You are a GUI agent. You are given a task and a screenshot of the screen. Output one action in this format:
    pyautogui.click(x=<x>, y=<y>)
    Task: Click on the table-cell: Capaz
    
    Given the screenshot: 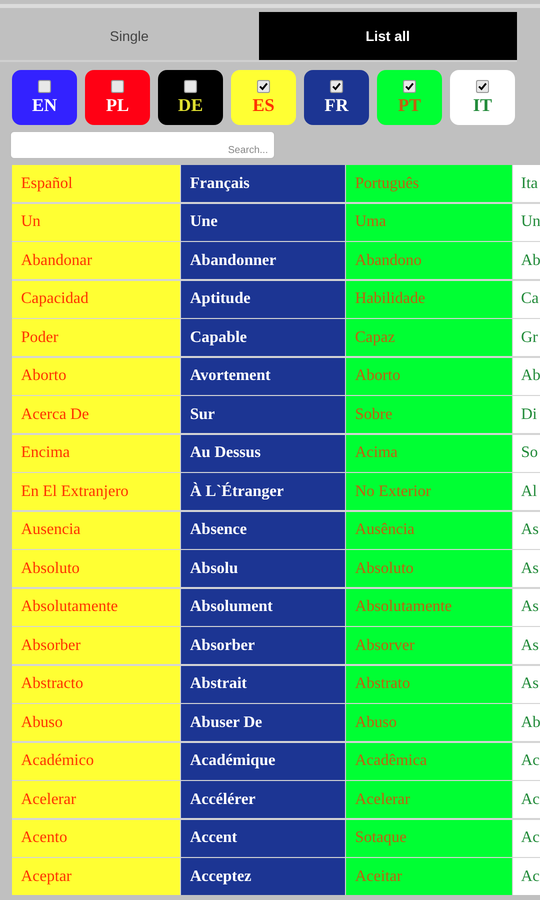 What is the action you would take?
    pyautogui.click(x=429, y=337)
    